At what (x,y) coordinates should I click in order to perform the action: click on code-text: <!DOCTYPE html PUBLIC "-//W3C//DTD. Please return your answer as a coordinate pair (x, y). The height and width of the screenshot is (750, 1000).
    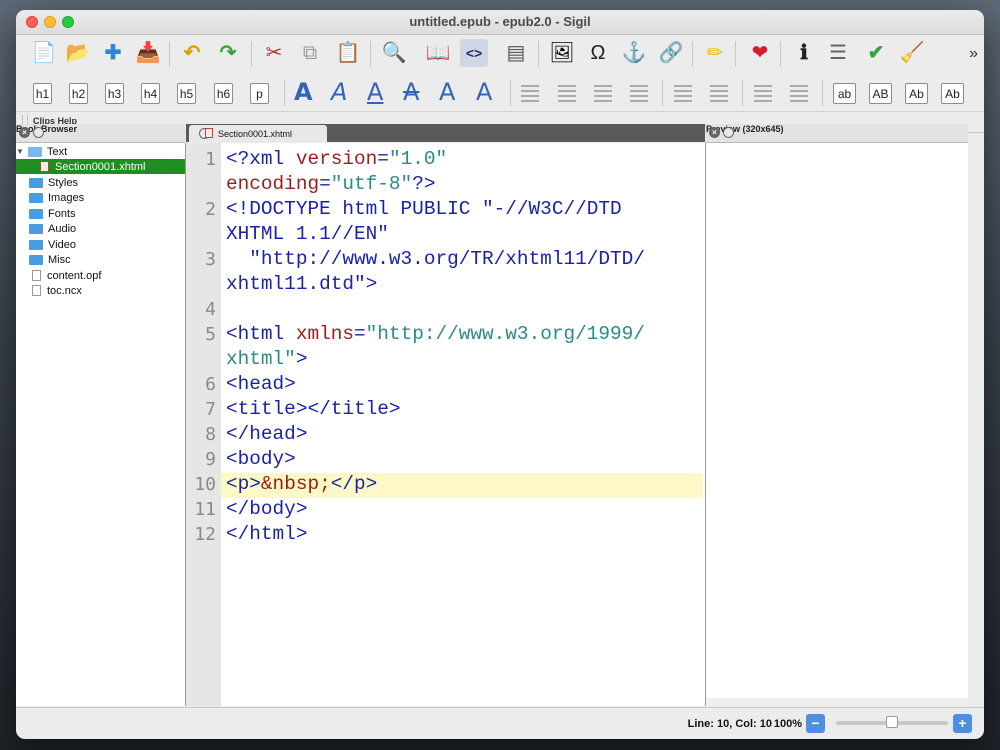
    Looking at the image, I should click on (424, 209).